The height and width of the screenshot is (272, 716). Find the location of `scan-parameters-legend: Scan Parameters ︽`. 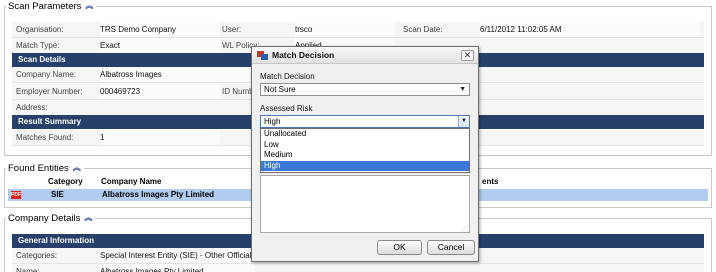

scan-parameters-legend: Scan Parameters ︽ is located at coordinates (51, 6).